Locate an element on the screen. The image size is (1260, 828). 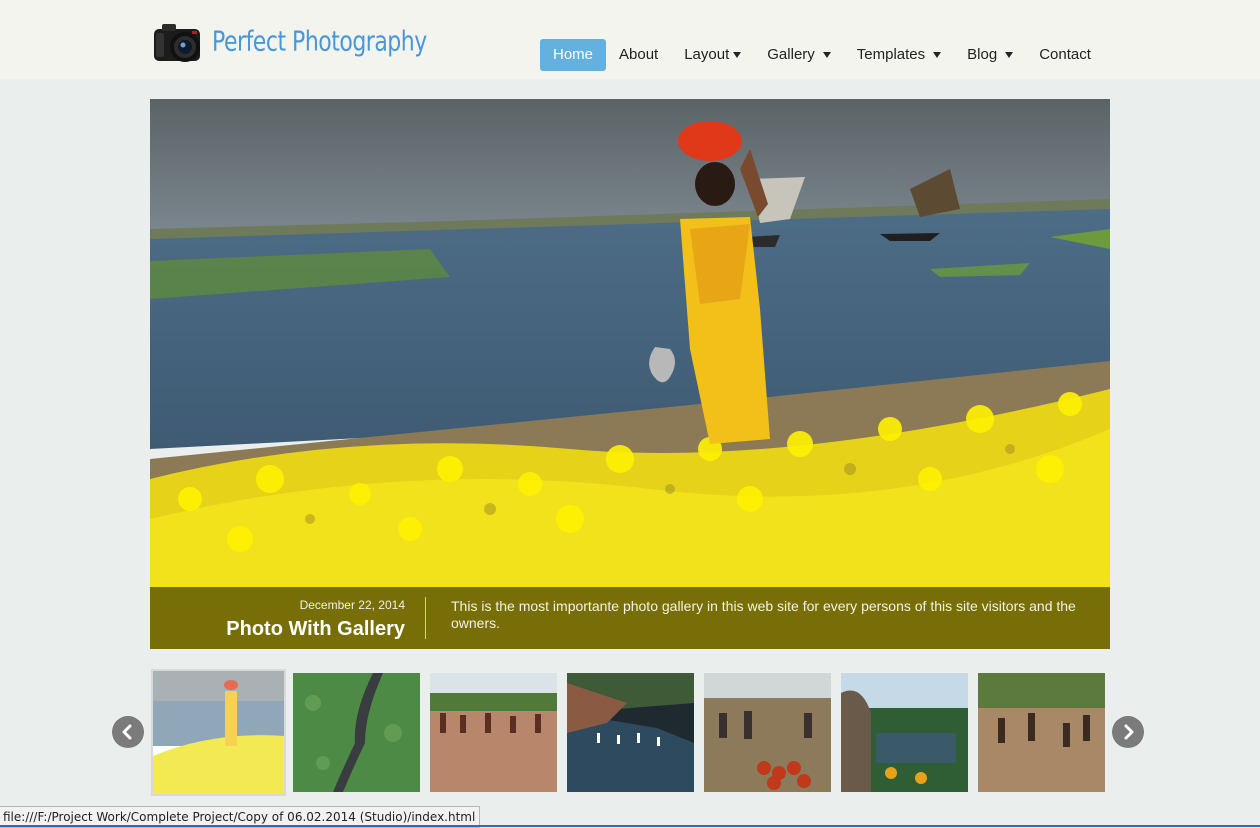
next-arrow-button is located at coordinates (1128, 732).